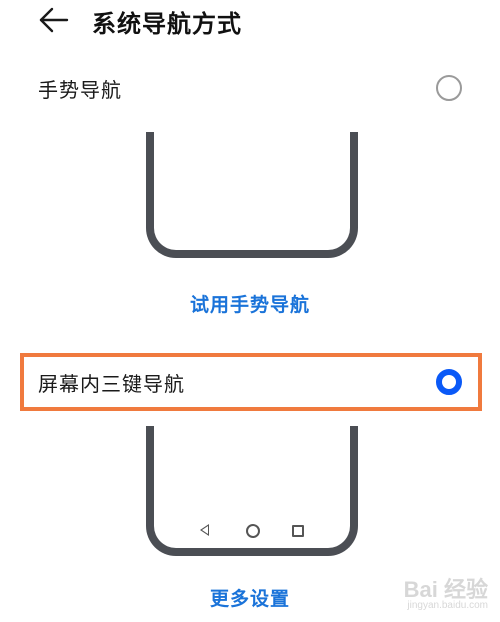 This screenshot has width=500, height=622. What do you see at coordinates (298, 531) in the screenshot?
I see `recent-square-icon` at bounding box center [298, 531].